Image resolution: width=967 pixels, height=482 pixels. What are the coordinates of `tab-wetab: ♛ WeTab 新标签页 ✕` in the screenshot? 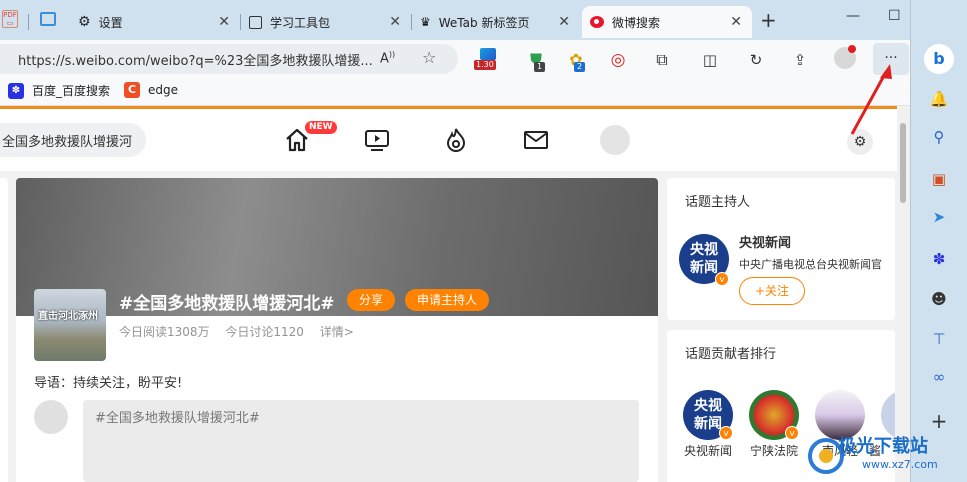 It's located at (496, 22).